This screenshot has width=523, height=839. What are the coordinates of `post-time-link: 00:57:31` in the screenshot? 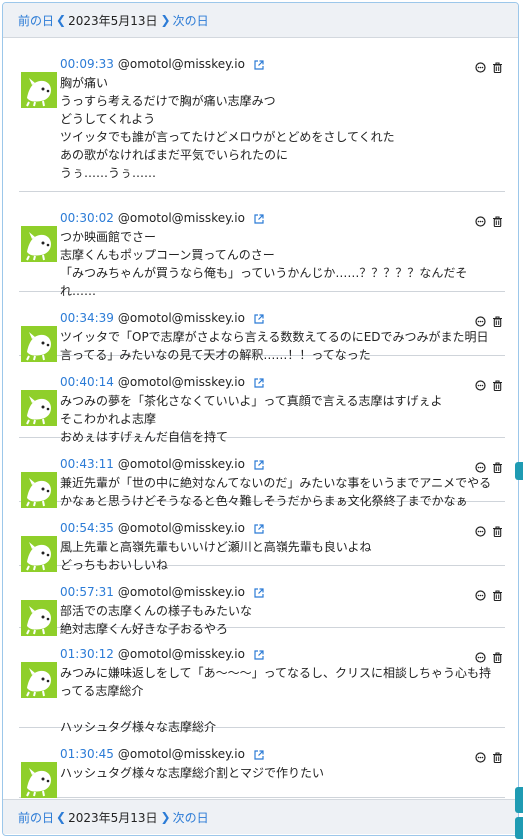 It's located at (87, 592).